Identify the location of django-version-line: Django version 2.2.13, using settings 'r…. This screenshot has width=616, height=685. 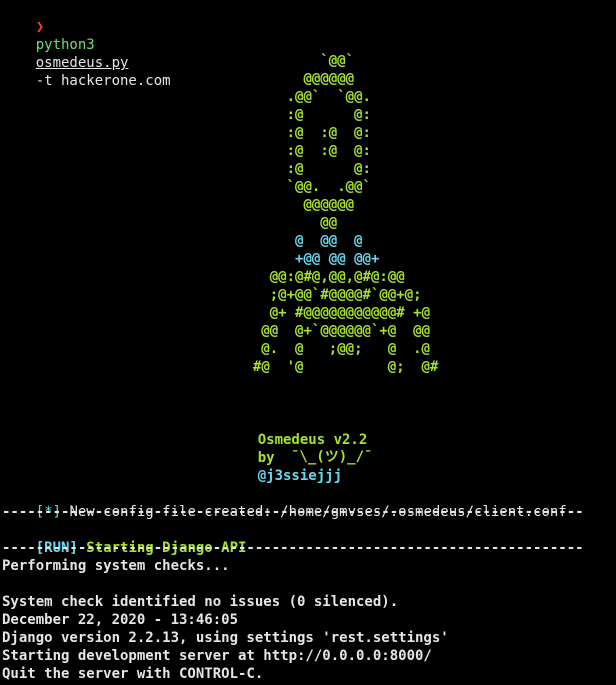
(225, 638).